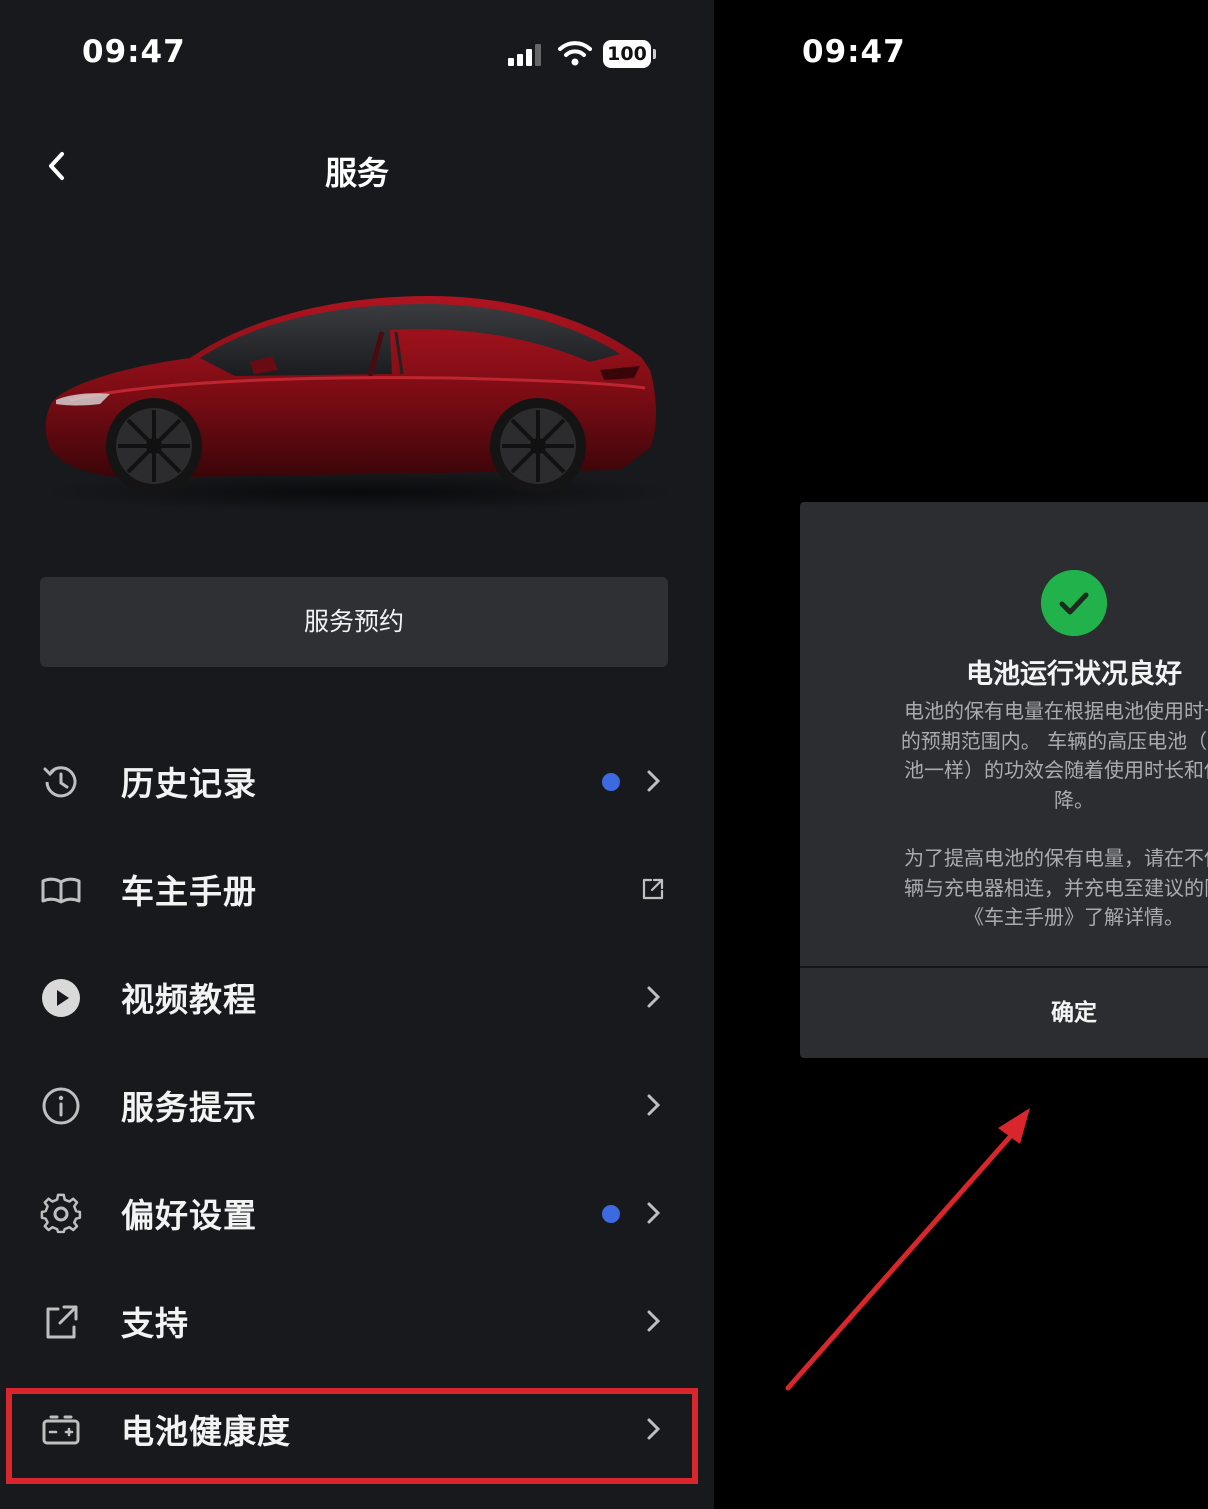  Describe the element at coordinates (189, 891) in the screenshot. I see `menu-item-label: 车主手册` at that location.